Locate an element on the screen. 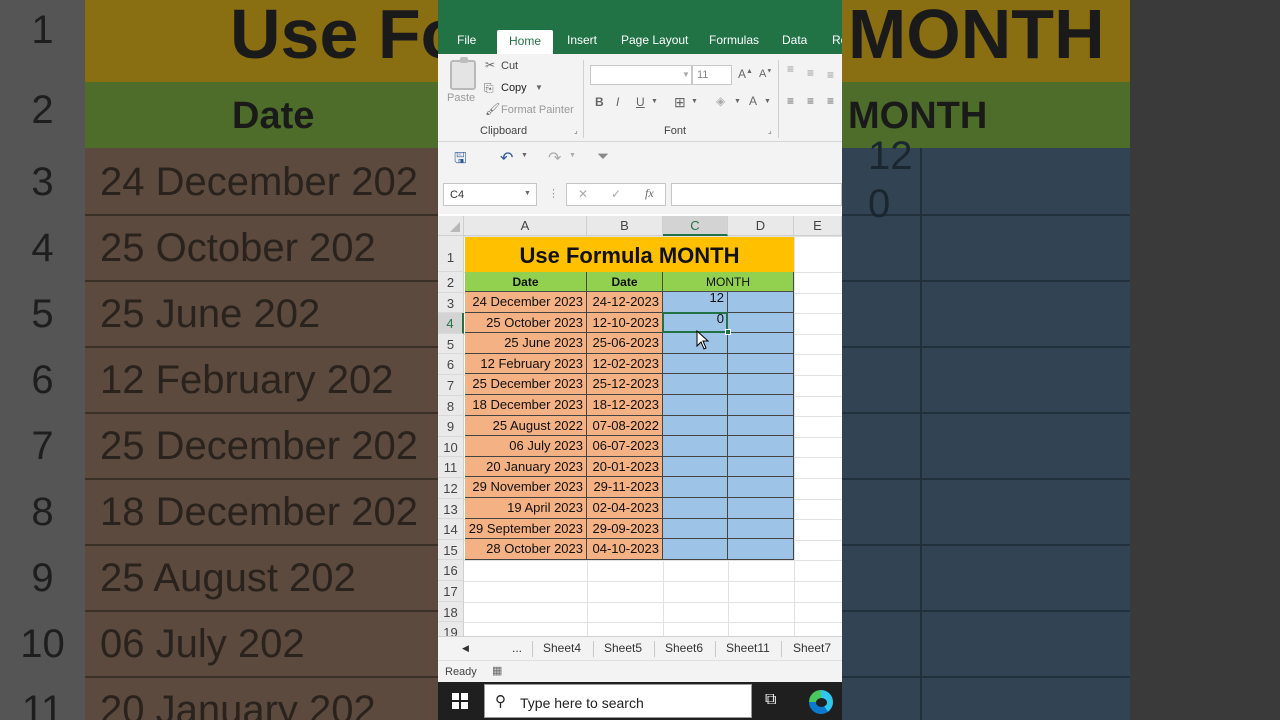 Image resolution: width=1280 pixels, height=720 pixels. cell-date-text: 20 January 2023 is located at coordinates (526, 467).